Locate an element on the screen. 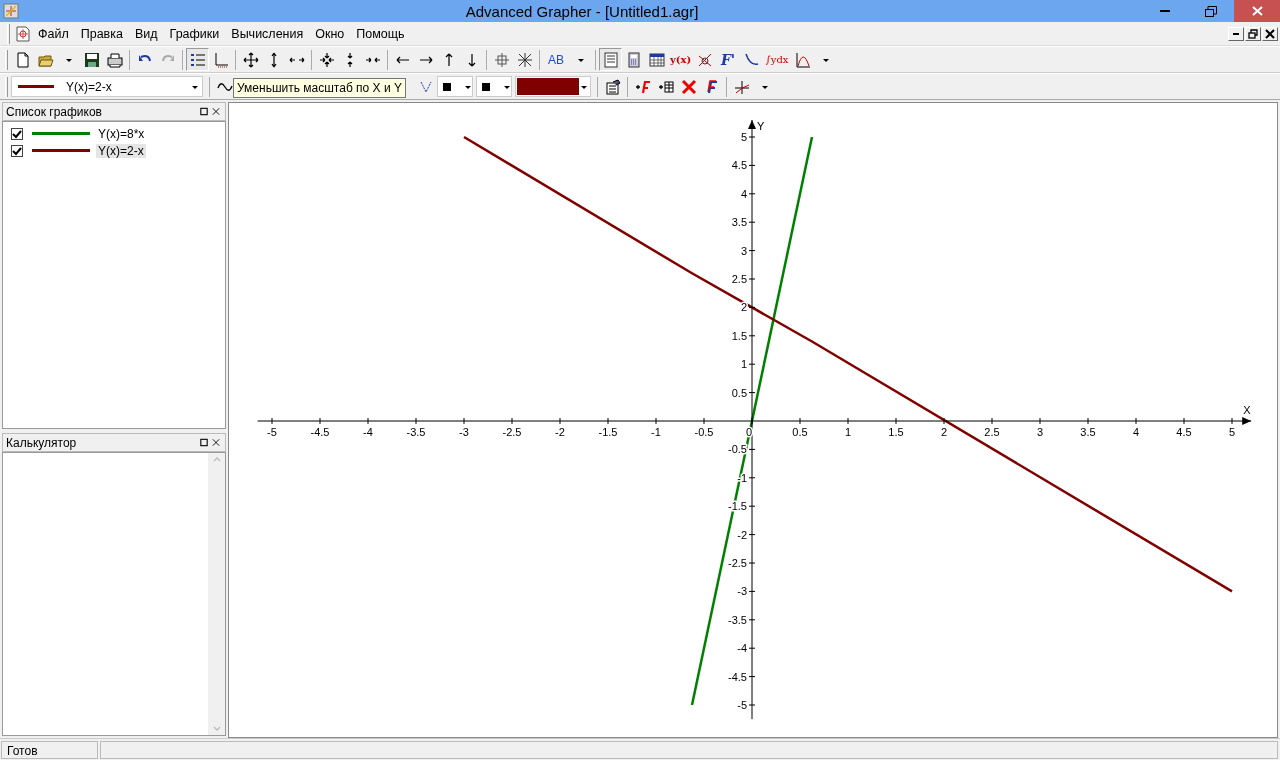 The image size is (1280, 760). window-title: Advanced Grapher - [Untitled1.agr] is located at coordinates (582, 11).